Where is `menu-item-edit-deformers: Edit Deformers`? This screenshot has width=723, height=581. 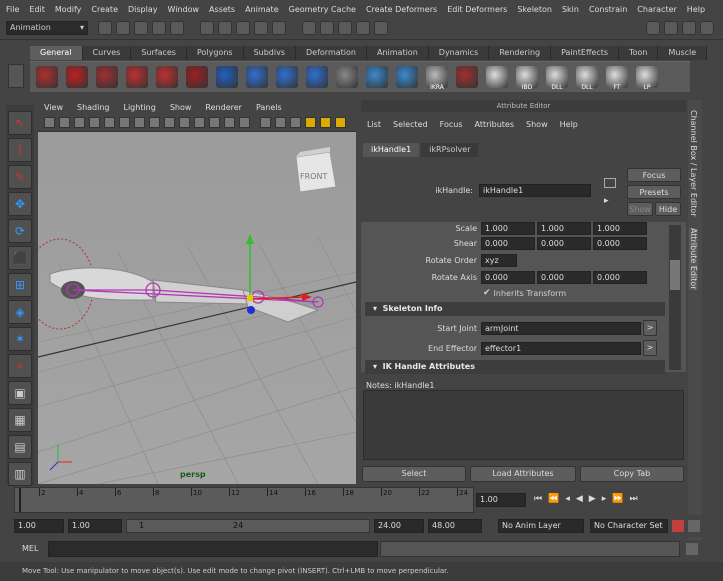
menu-item-edit-deformers: Edit Deformers is located at coordinates (477, 9).